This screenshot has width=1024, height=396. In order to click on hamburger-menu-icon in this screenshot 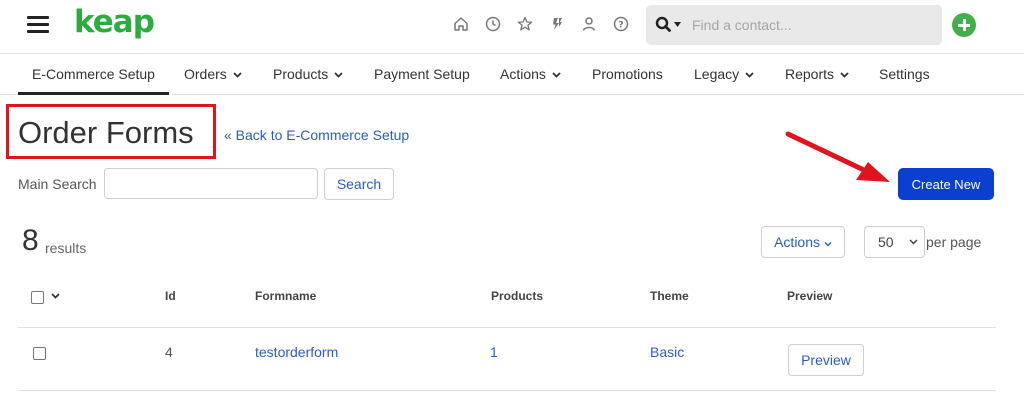, I will do `click(38, 25)`.